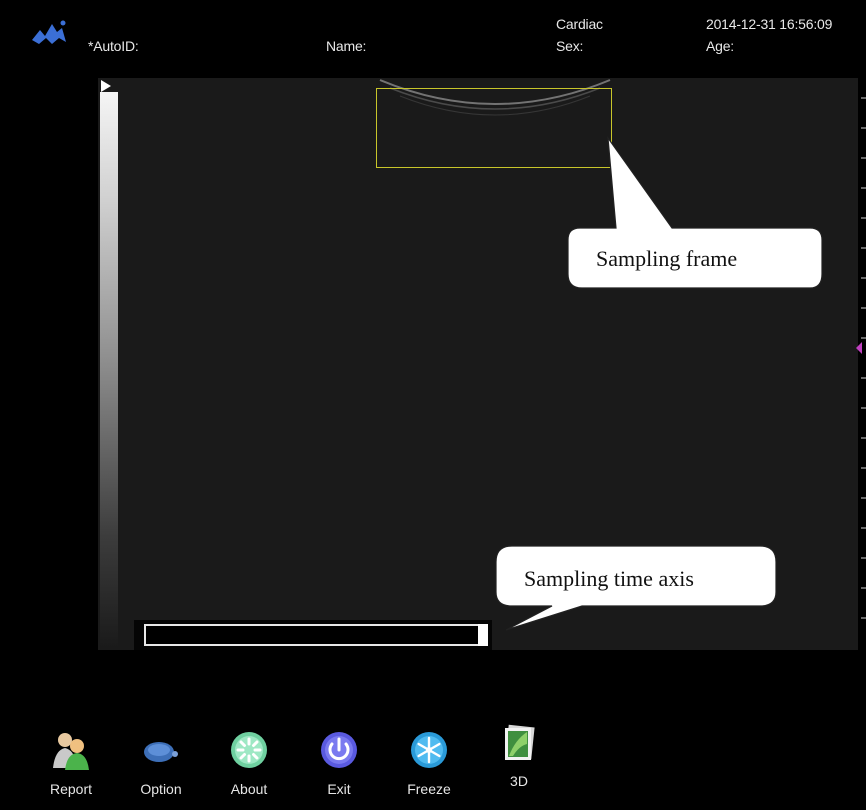 This screenshot has width=866, height=810. Describe the element at coordinates (161, 789) in the screenshot. I see `option-label: Option` at that location.